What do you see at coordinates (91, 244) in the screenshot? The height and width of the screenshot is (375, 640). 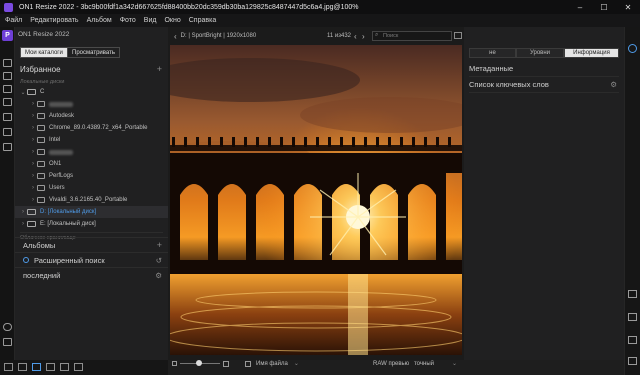 I see `albums-section: Альбомы +` at bounding box center [91, 244].